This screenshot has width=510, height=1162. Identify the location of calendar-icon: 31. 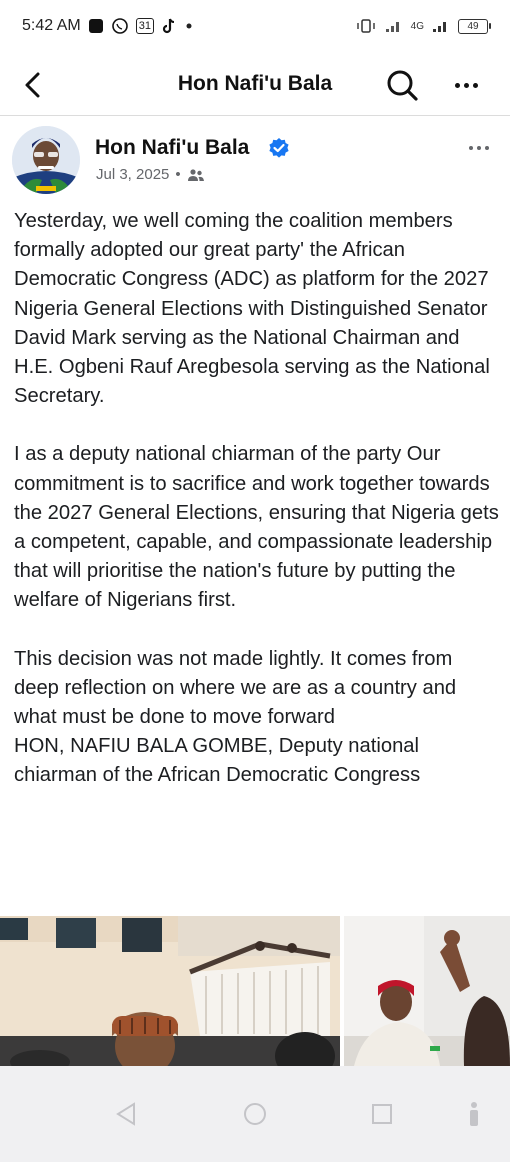
(144, 26).